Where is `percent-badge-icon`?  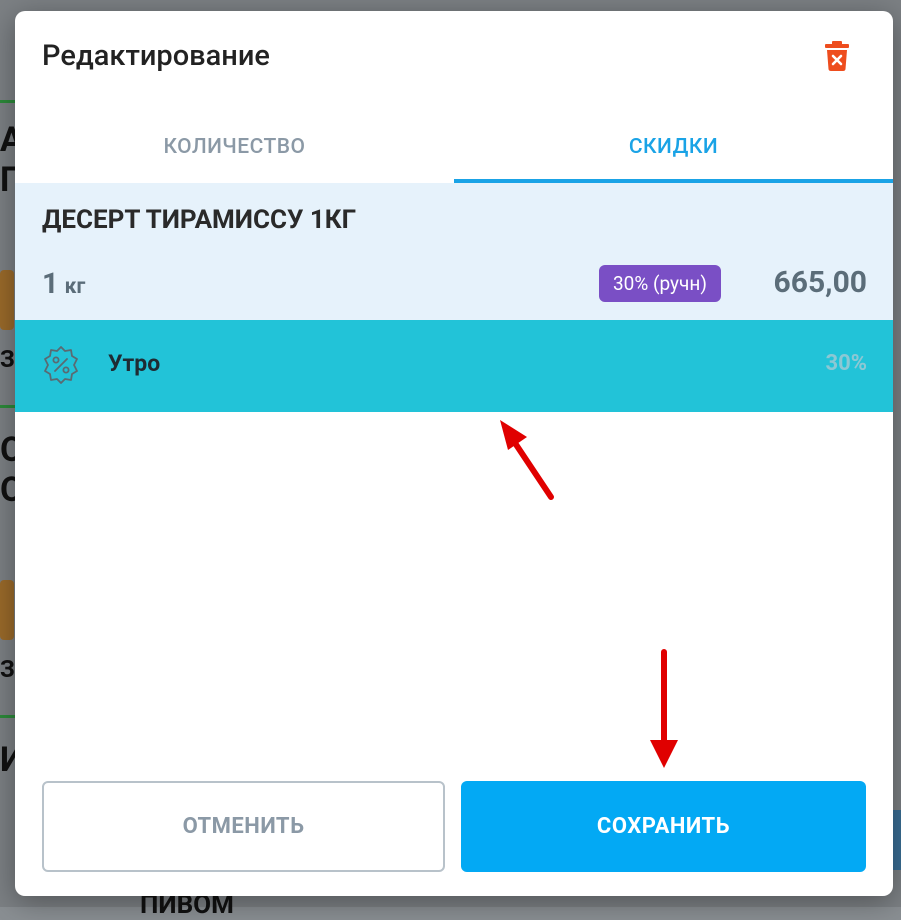
percent-badge-icon is located at coordinates (61, 365).